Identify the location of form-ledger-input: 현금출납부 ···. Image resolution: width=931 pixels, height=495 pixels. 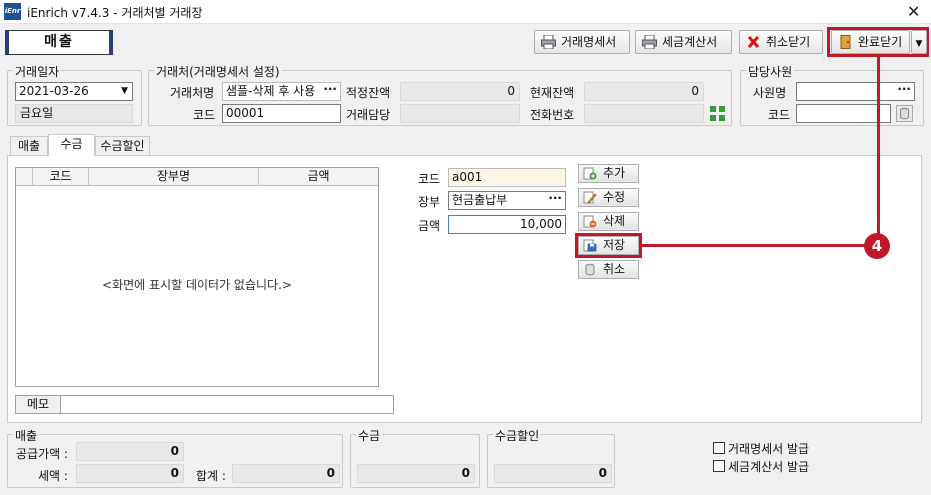
(507, 200).